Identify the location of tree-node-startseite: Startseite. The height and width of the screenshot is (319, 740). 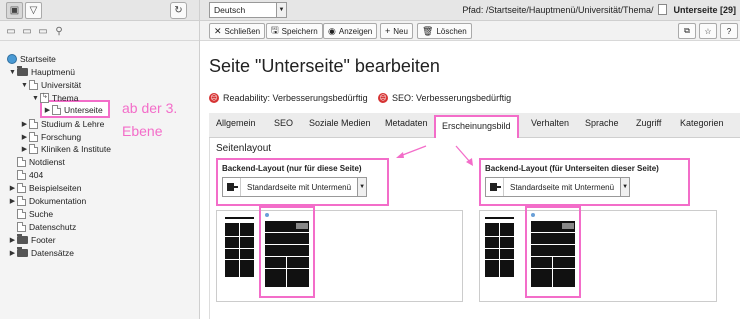
(31, 59).